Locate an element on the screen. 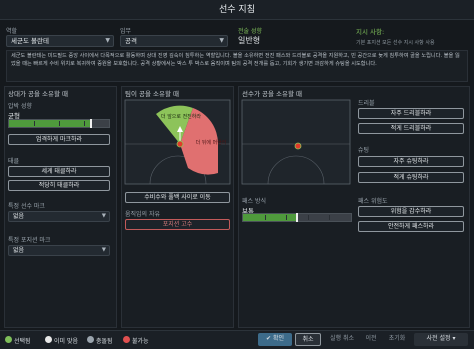 Image resolution: width=474 pixels, height=349 pixels. panel-title-out-of-possession: 상대가 공을 소유할 때 is located at coordinates (38, 94).